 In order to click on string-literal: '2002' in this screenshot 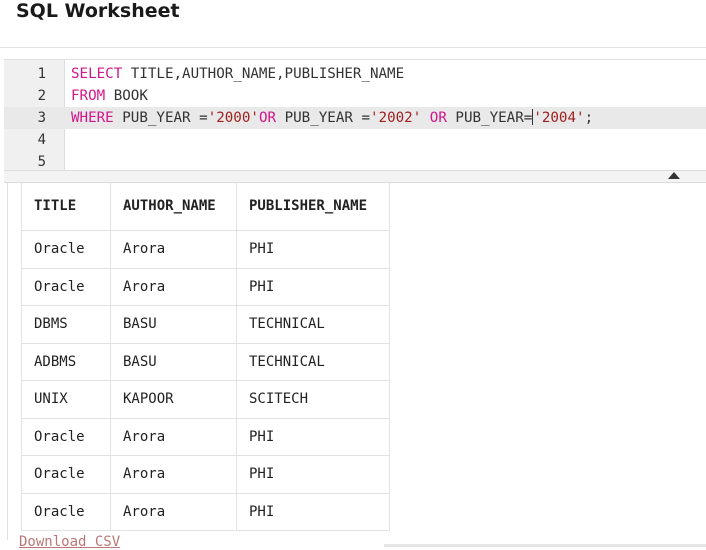, I will do `click(396, 118)`.